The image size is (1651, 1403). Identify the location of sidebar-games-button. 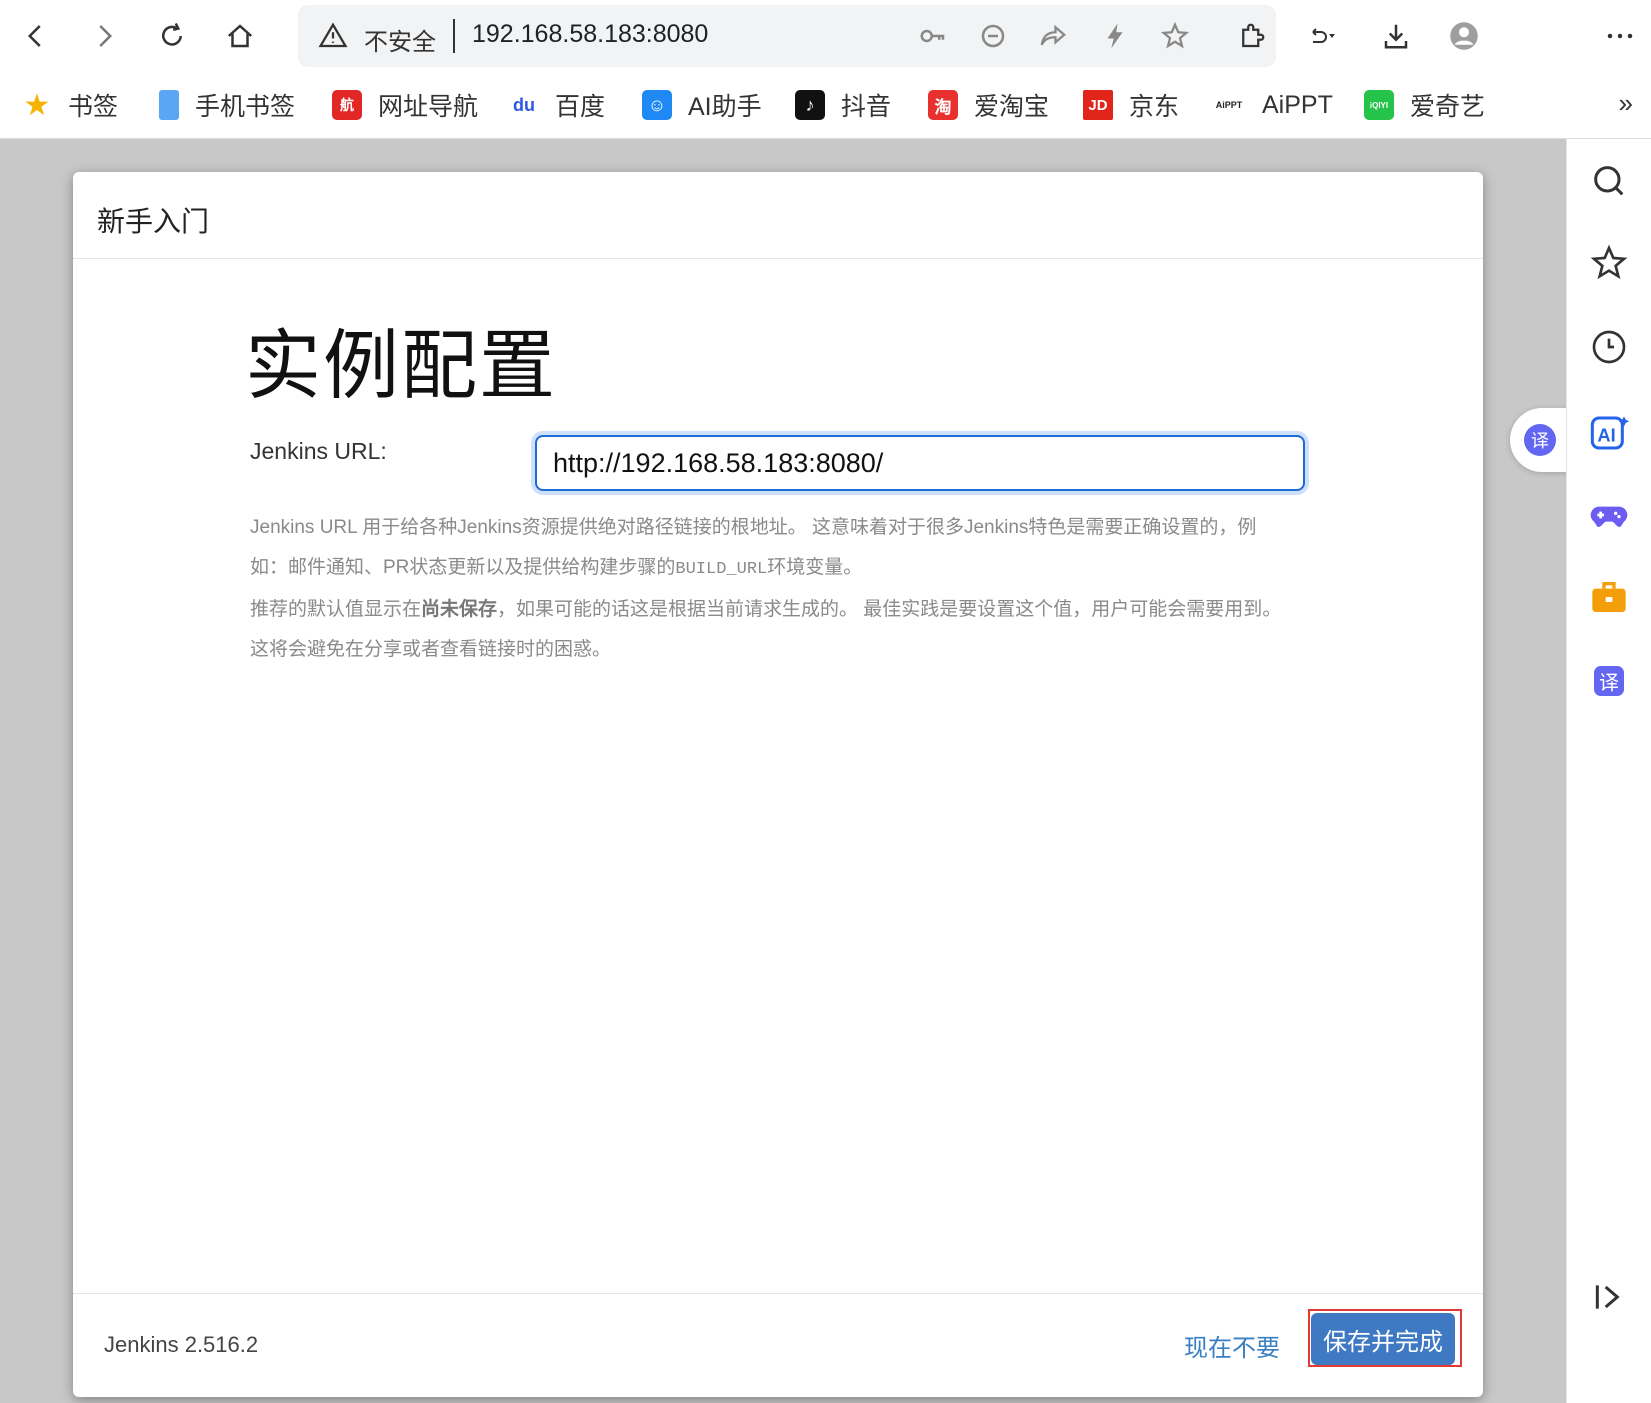
(1609, 515).